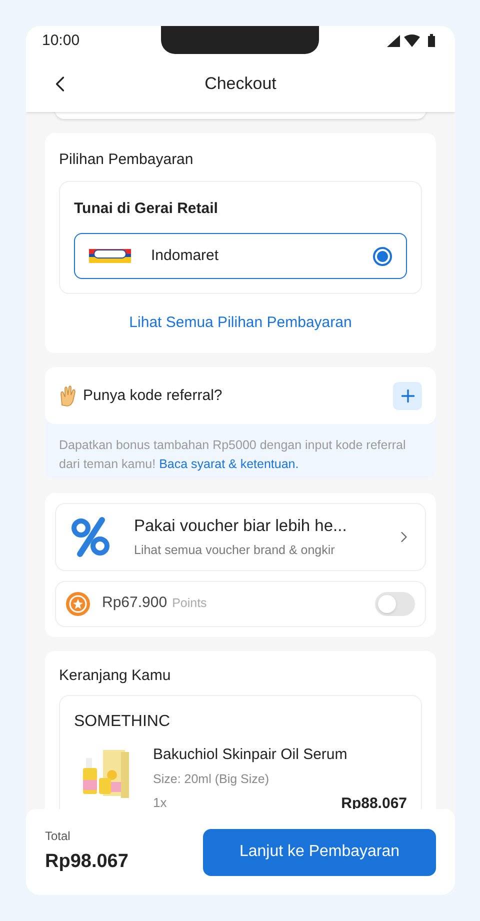 The width and height of the screenshot is (480, 921). What do you see at coordinates (190, 603) in the screenshot?
I see `points-unit: Points` at bounding box center [190, 603].